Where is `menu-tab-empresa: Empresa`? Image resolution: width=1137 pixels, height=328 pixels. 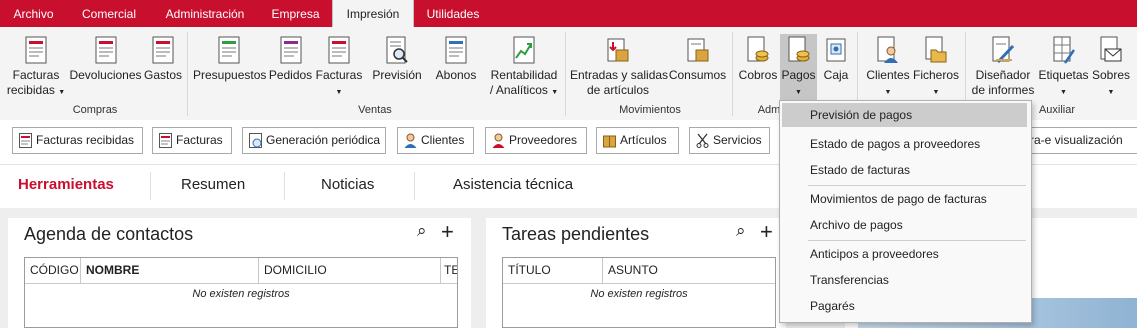
menu-tab-empresa: Empresa is located at coordinates (295, 13).